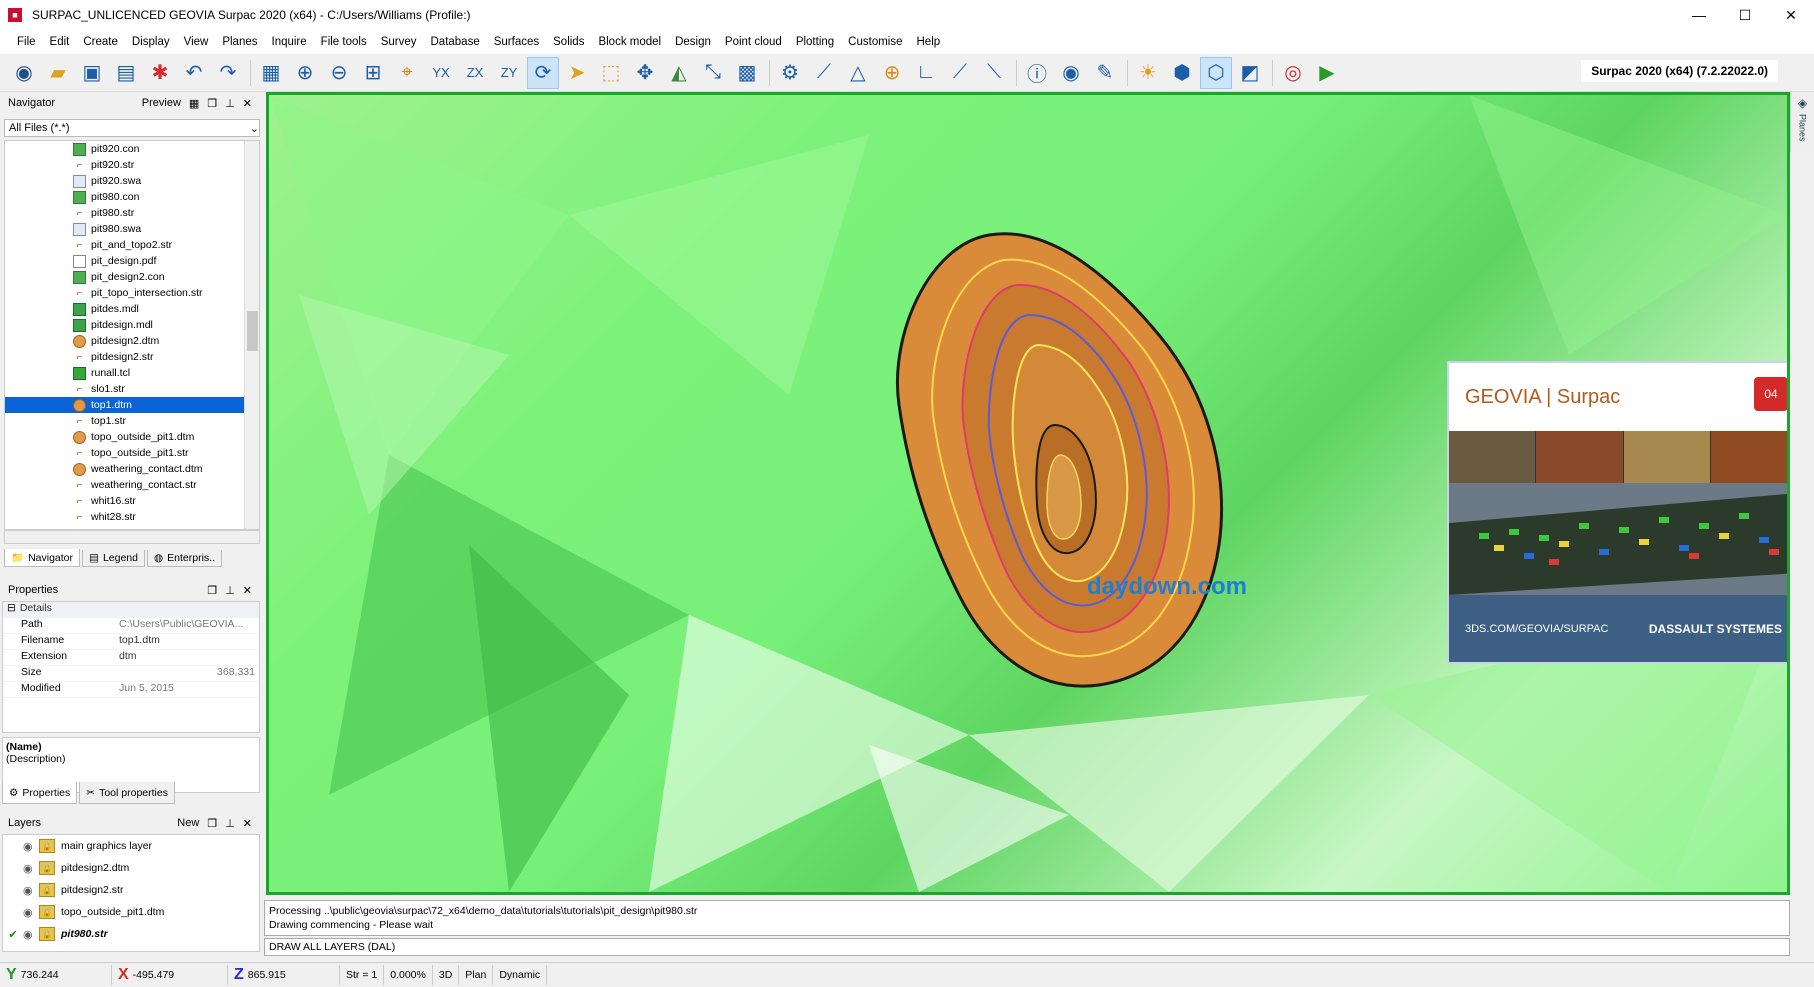  I want to click on view-icon: ◉, so click(1071, 73).